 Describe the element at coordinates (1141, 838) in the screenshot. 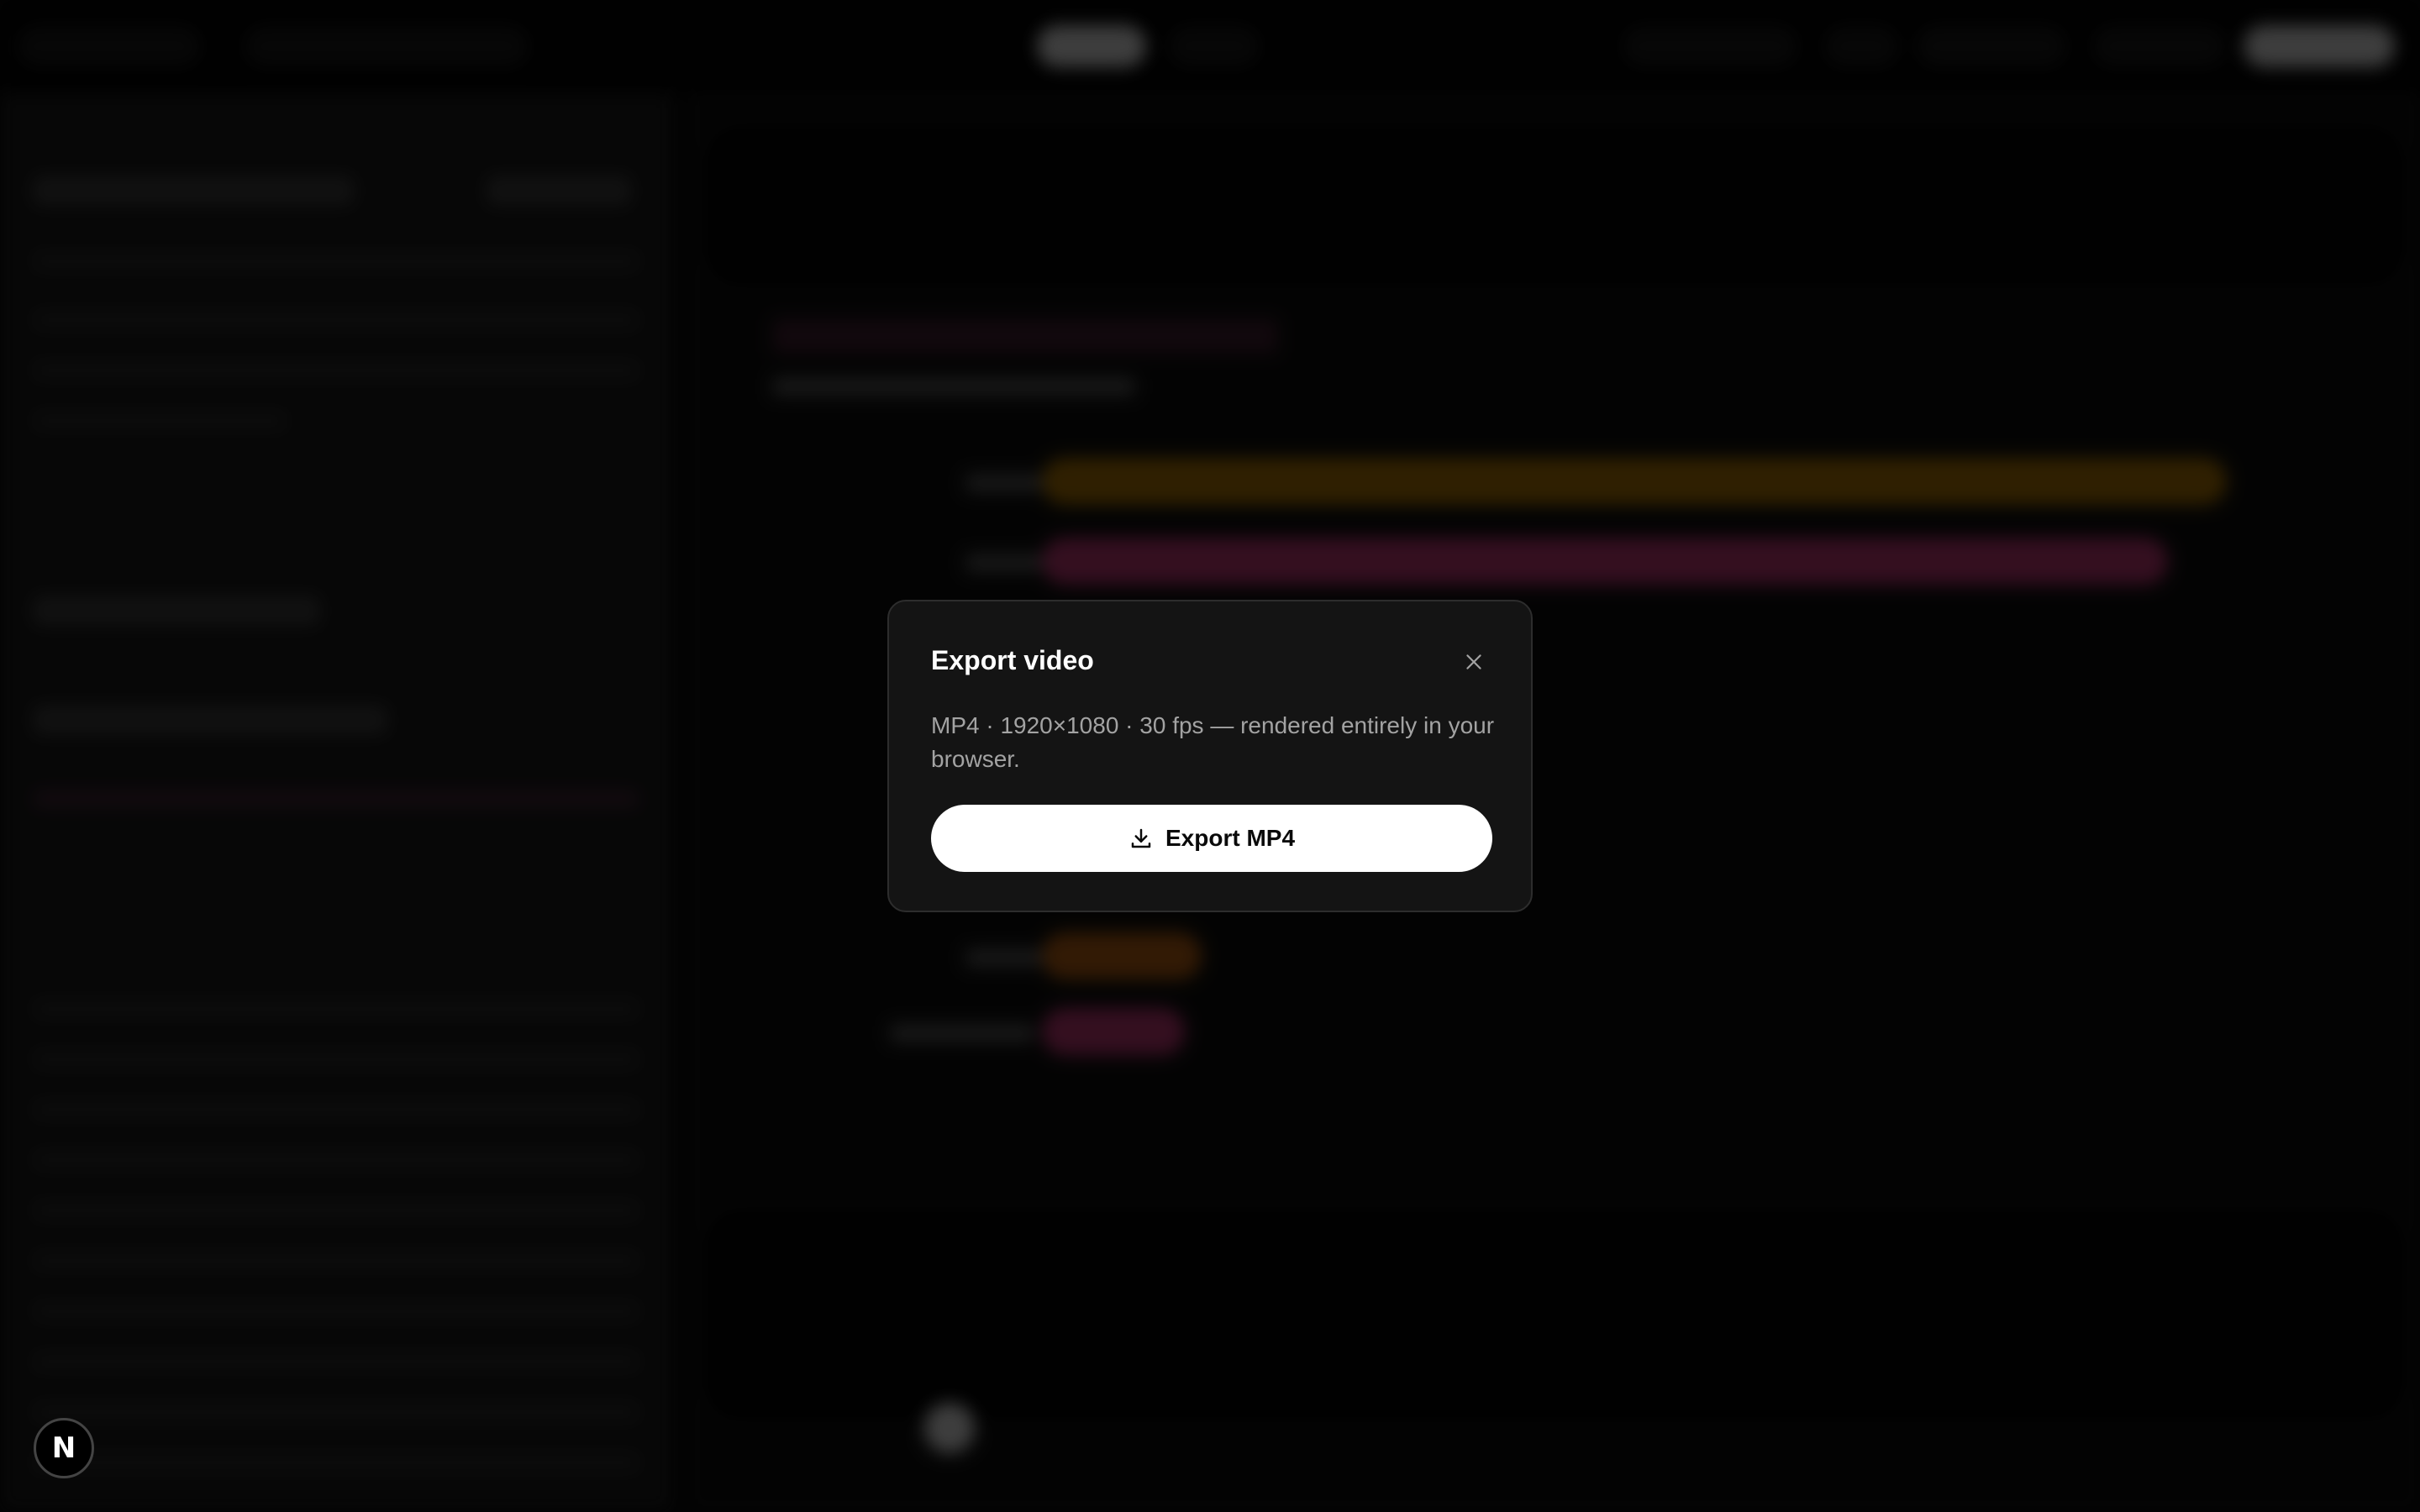

I see `download-icon` at that location.